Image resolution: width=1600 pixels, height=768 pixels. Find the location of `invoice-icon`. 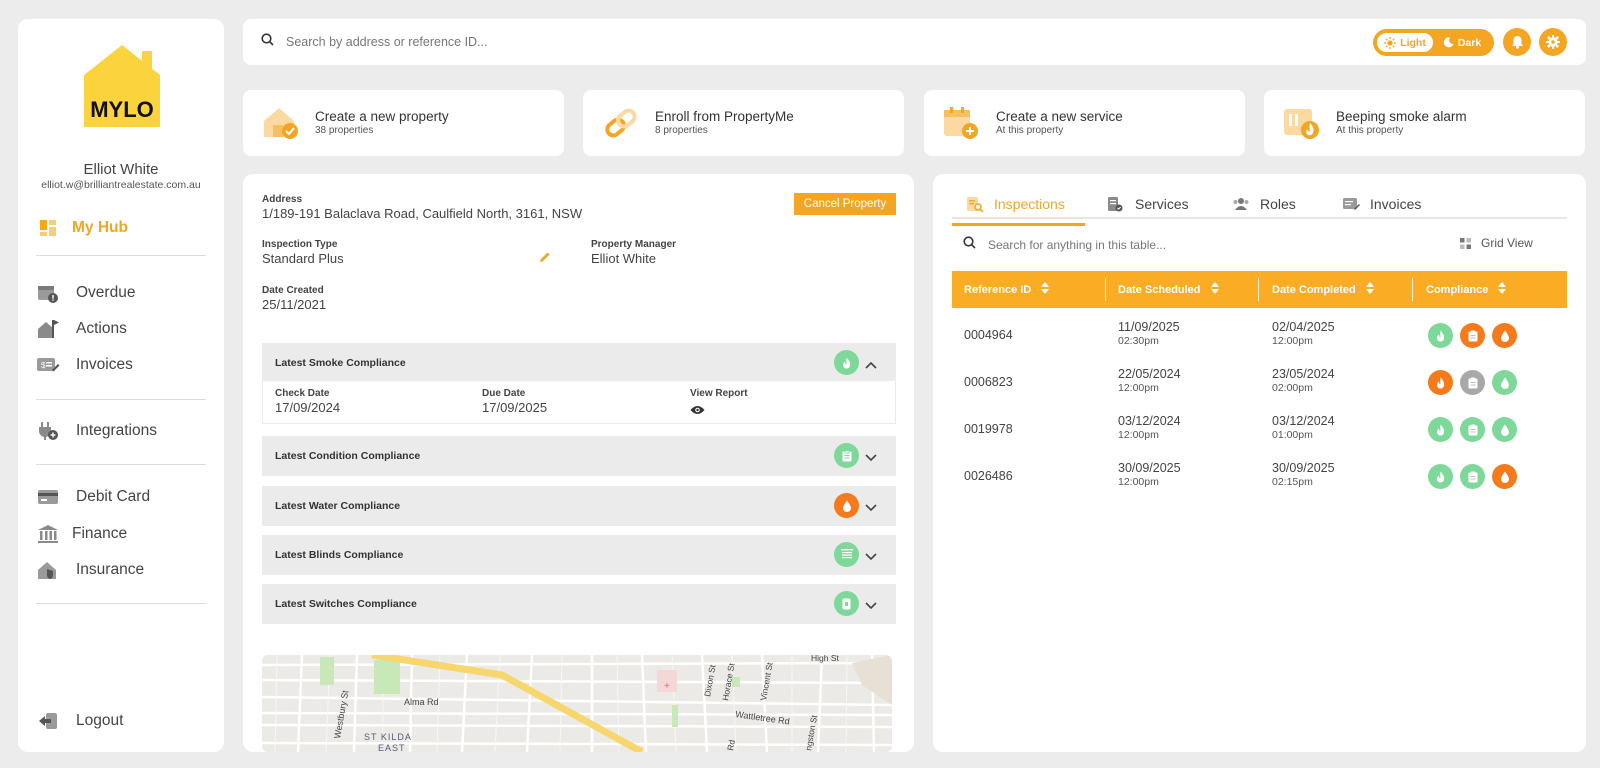

invoice-icon is located at coordinates (1351, 204).